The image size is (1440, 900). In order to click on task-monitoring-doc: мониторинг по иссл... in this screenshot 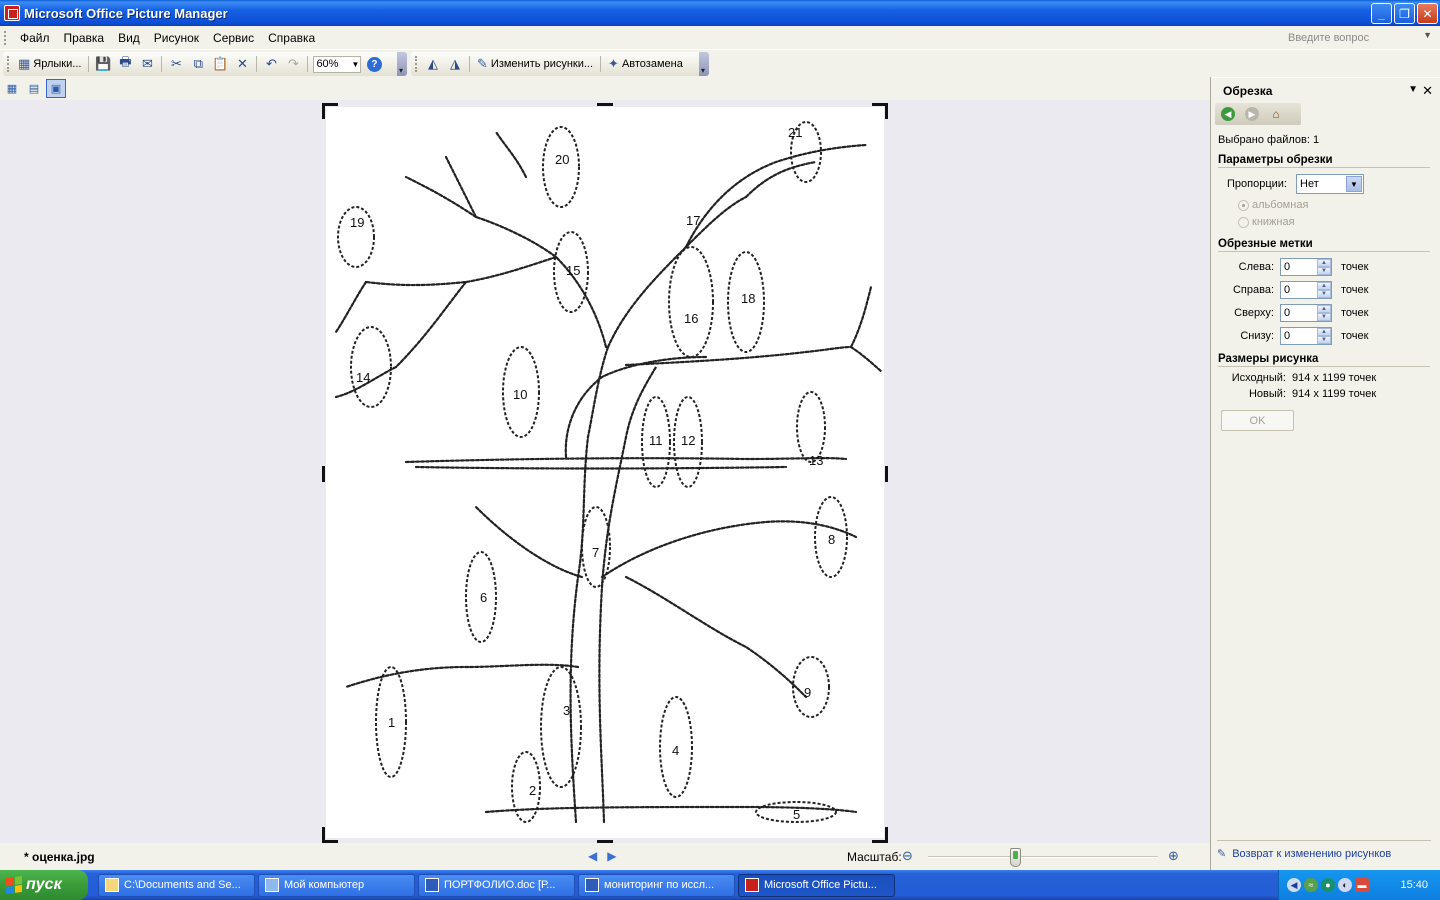, I will do `click(656, 885)`.